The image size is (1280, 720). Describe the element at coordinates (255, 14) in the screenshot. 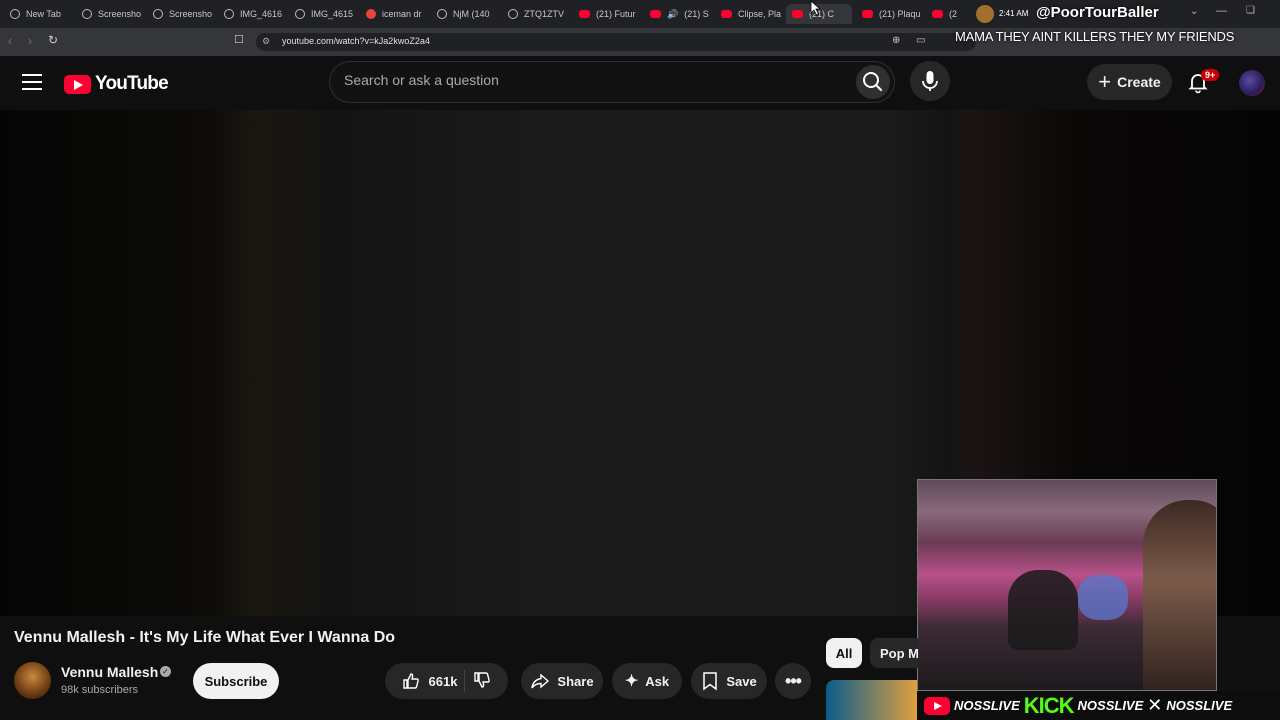

I see `browser-tab: IMG_4616` at that location.